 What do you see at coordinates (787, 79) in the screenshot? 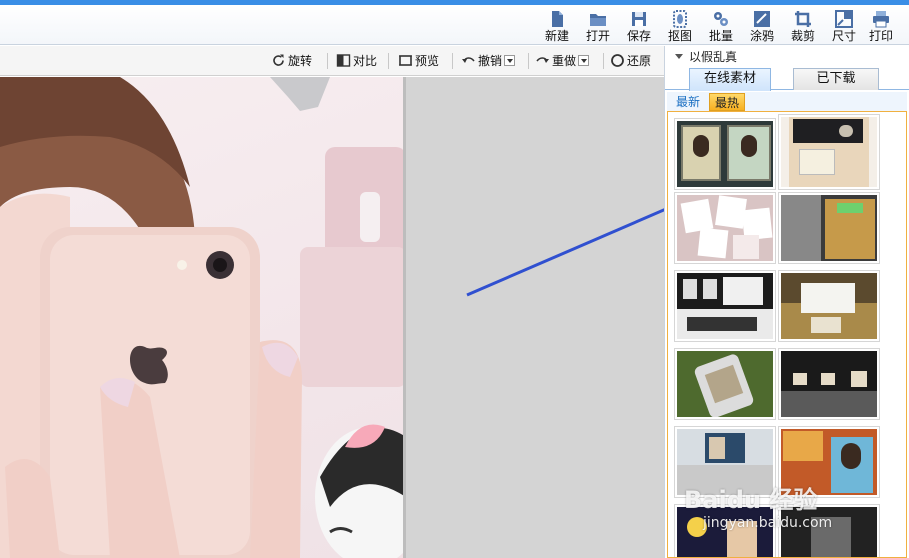
I see `panel-tabs: 在线素材 已下载` at bounding box center [787, 79].